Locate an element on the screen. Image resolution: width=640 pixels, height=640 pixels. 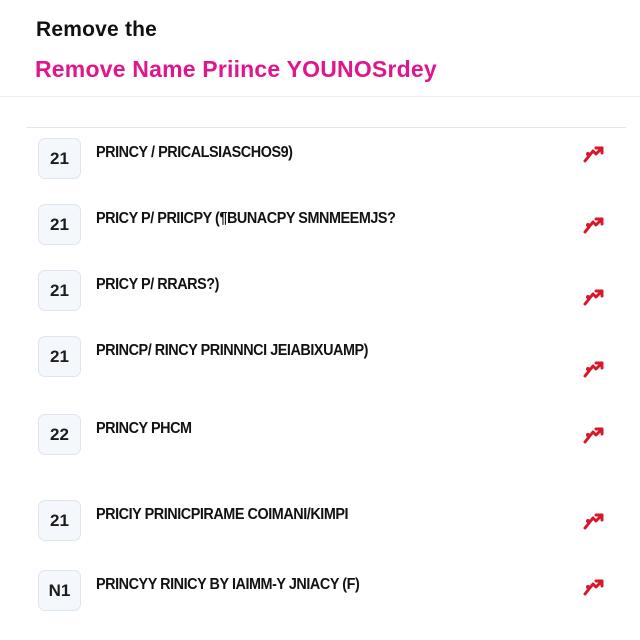
list-divider is located at coordinates (326, 127).